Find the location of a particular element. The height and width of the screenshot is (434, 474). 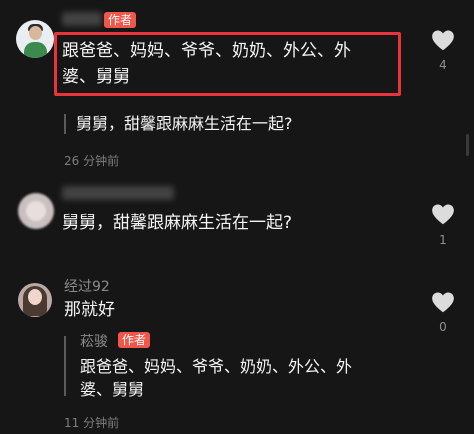

like-count: 1 is located at coordinates (443, 240).